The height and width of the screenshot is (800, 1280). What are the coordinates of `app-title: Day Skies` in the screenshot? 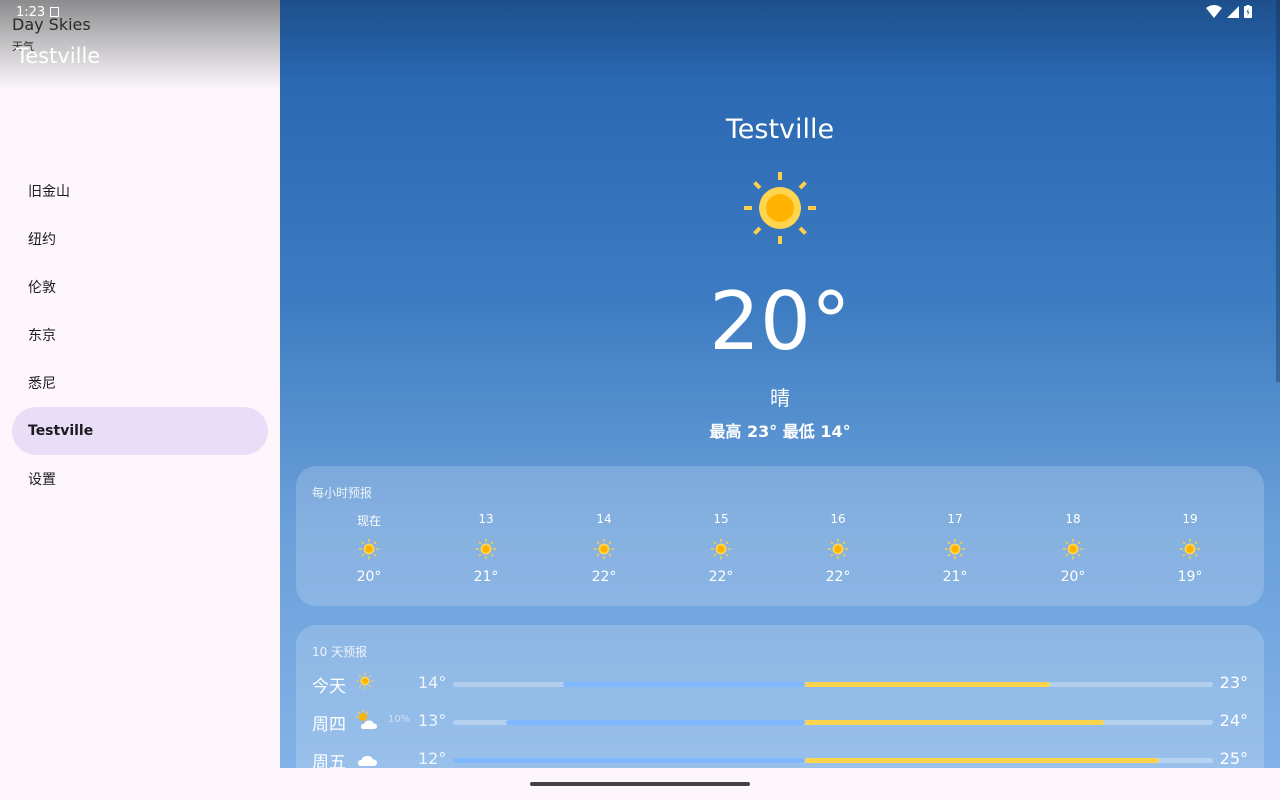 It's located at (51, 24).